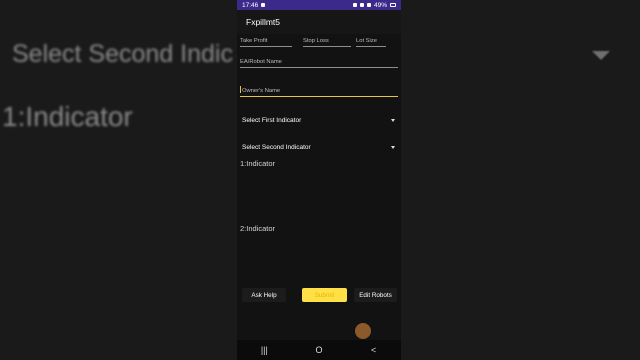  What do you see at coordinates (368, 5) in the screenshot?
I see `signal-icon` at bounding box center [368, 5].